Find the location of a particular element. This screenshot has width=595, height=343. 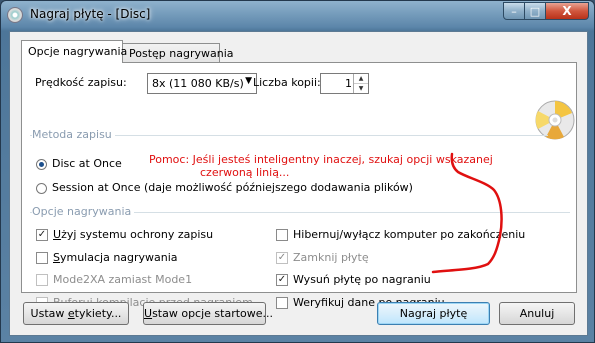

copies-spinner: 1 ▲ ▼ is located at coordinates (344, 83).